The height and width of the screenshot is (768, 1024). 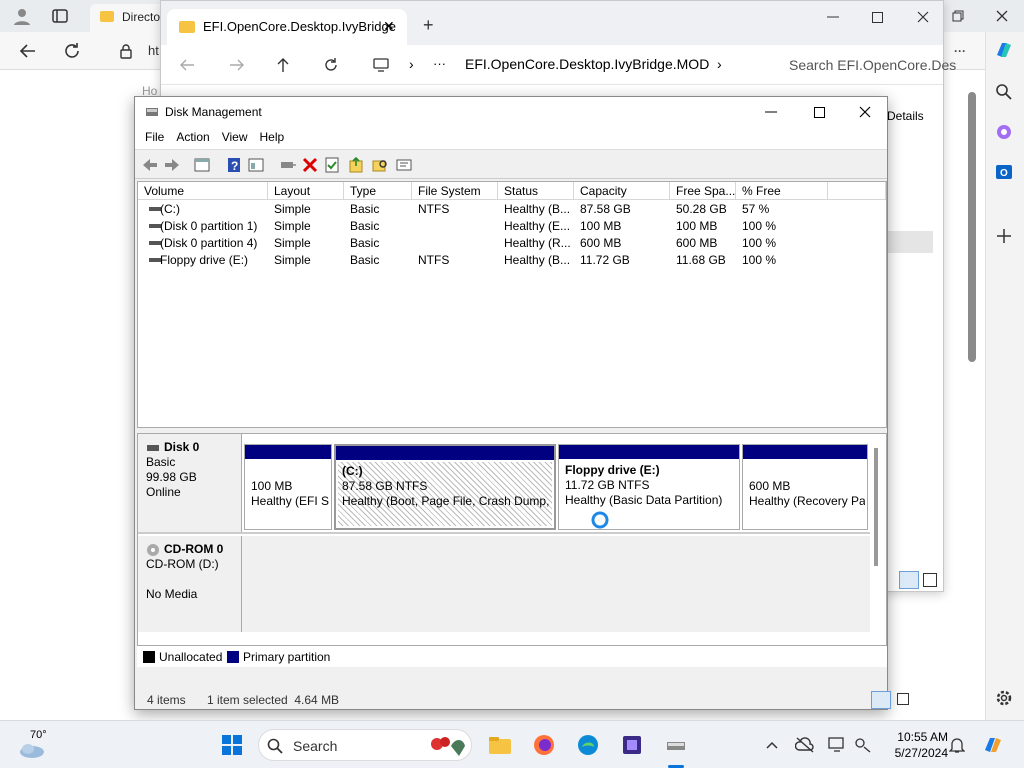 I want to click on app-chip-icon, so click(x=632, y=745).